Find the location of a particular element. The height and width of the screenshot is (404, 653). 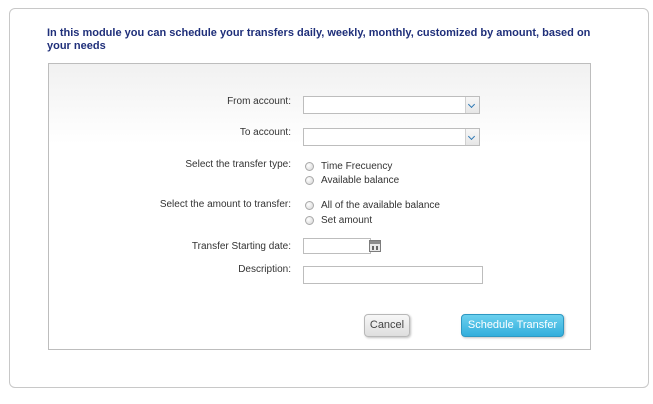

amount-label: Select the amount to transfer: is located at coordinates (225, 204).